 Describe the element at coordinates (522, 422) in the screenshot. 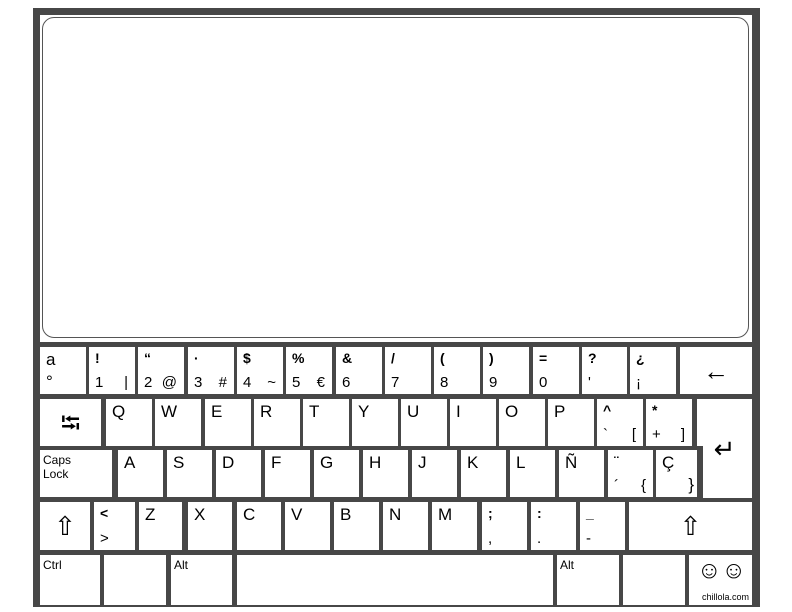

I see `key-o: O` at that location.